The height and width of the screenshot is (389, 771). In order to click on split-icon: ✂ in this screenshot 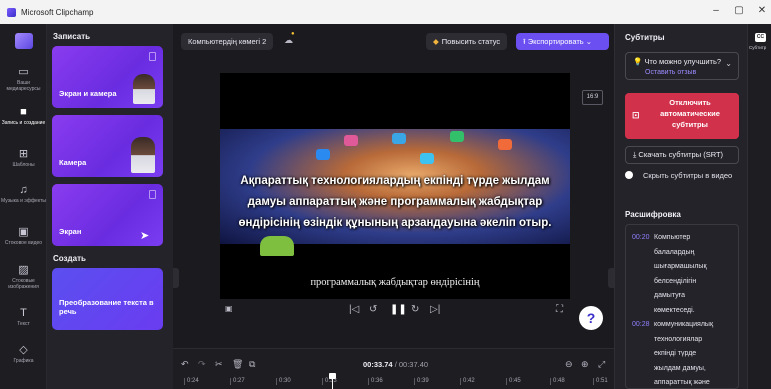, I will do `click(219, 364)`.